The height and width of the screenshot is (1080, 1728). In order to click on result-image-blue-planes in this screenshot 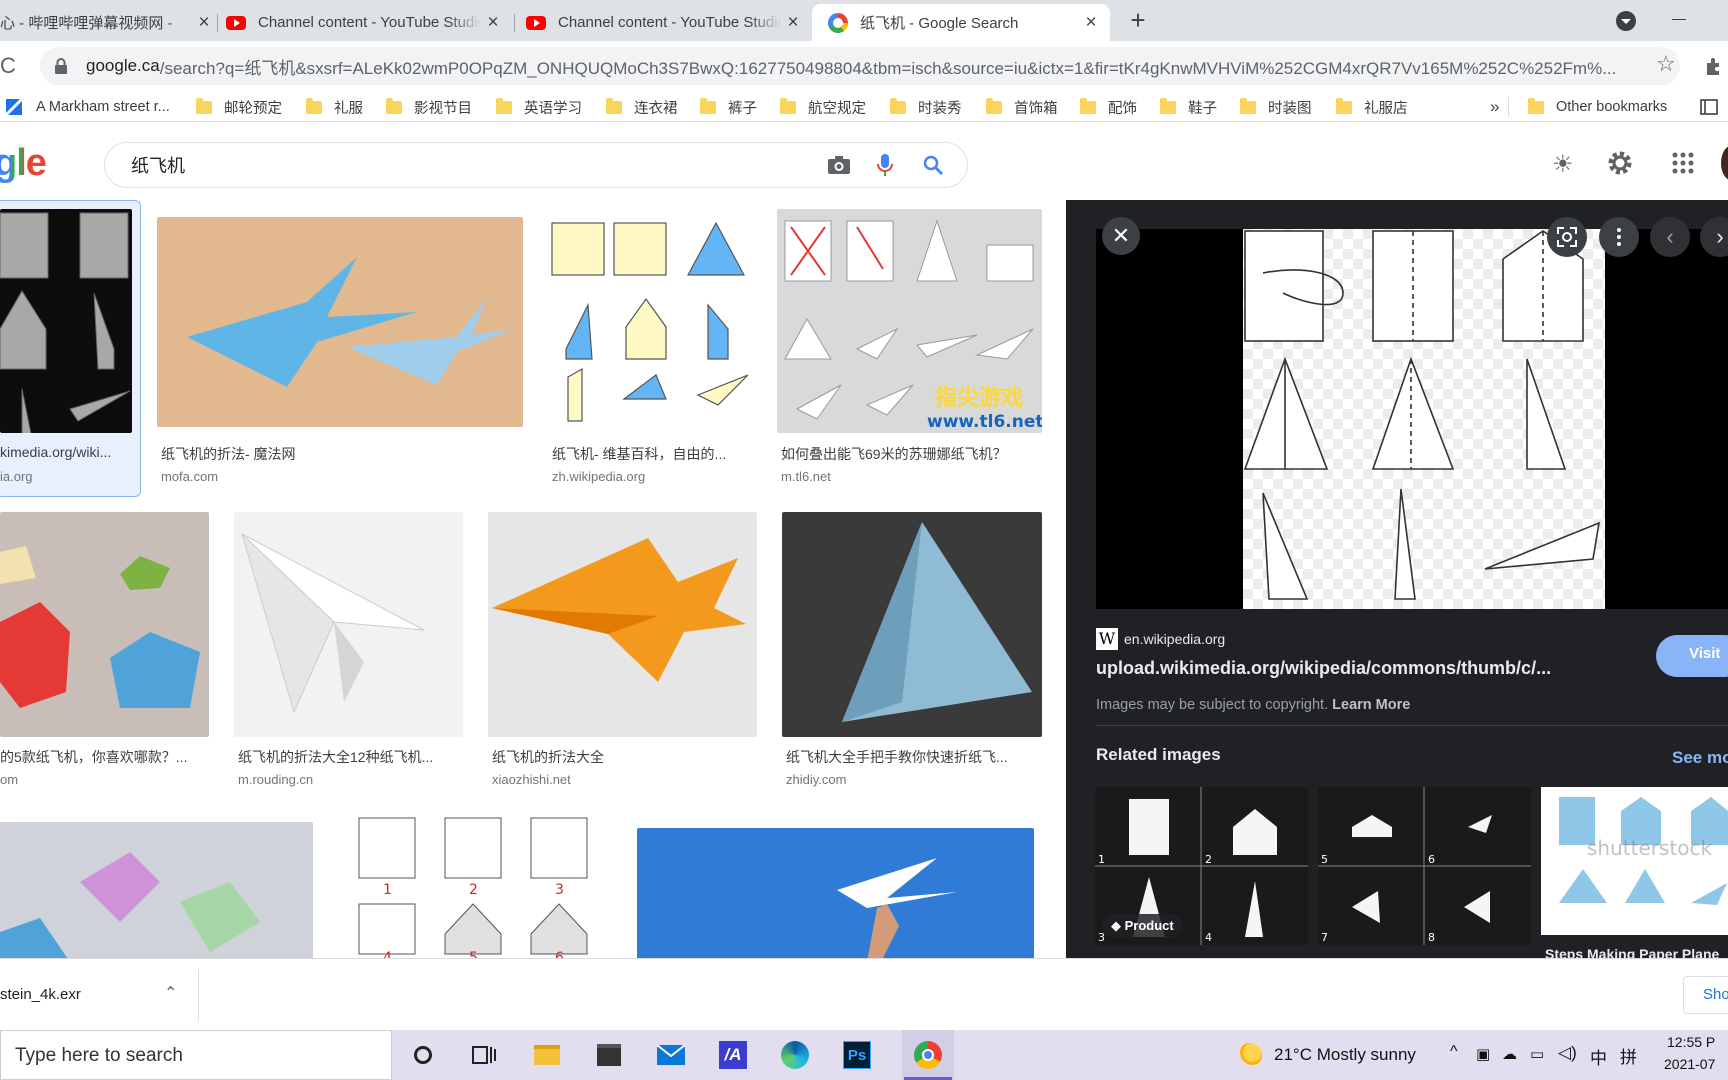, I will do `click(340, 322)`.